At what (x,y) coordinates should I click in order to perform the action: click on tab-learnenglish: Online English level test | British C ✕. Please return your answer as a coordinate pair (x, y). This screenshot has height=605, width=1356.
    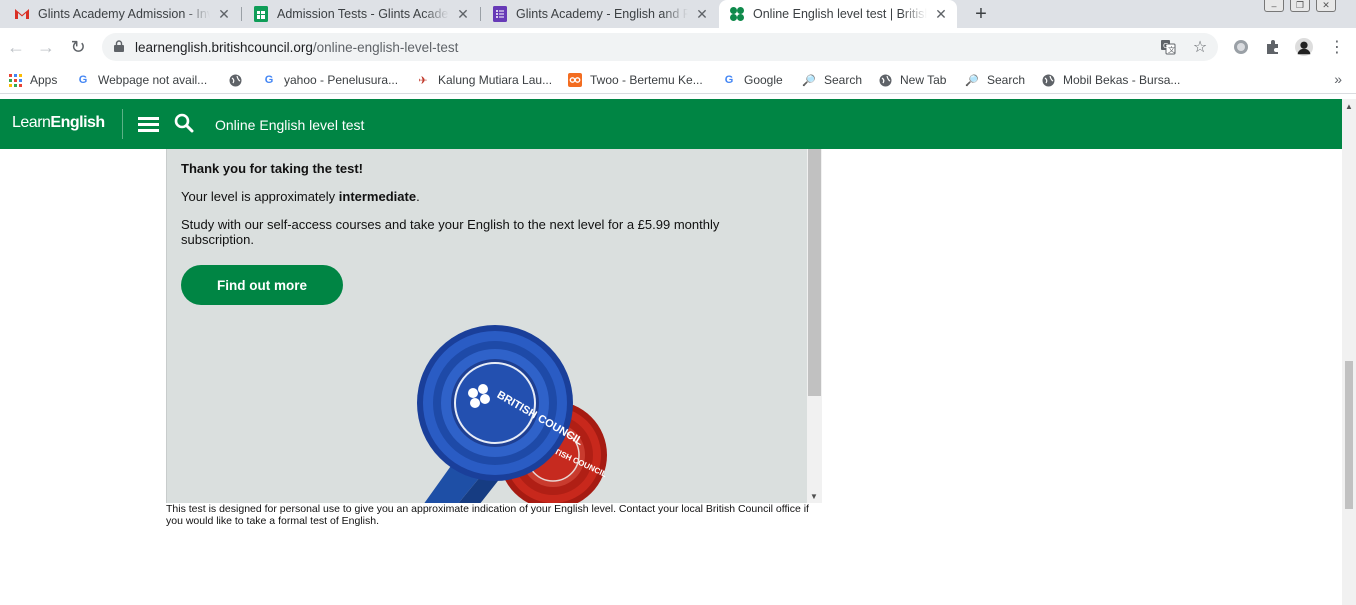
    Looking at the image, I should click on (838, 14).